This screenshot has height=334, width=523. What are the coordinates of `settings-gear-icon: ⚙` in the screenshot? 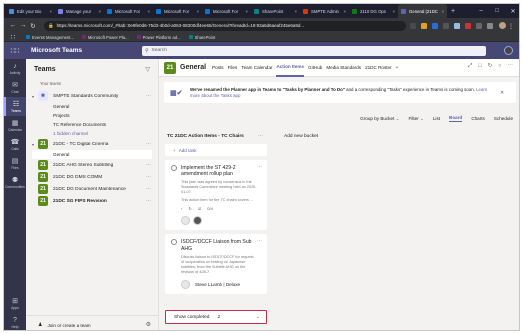 It's located at (148, 324).